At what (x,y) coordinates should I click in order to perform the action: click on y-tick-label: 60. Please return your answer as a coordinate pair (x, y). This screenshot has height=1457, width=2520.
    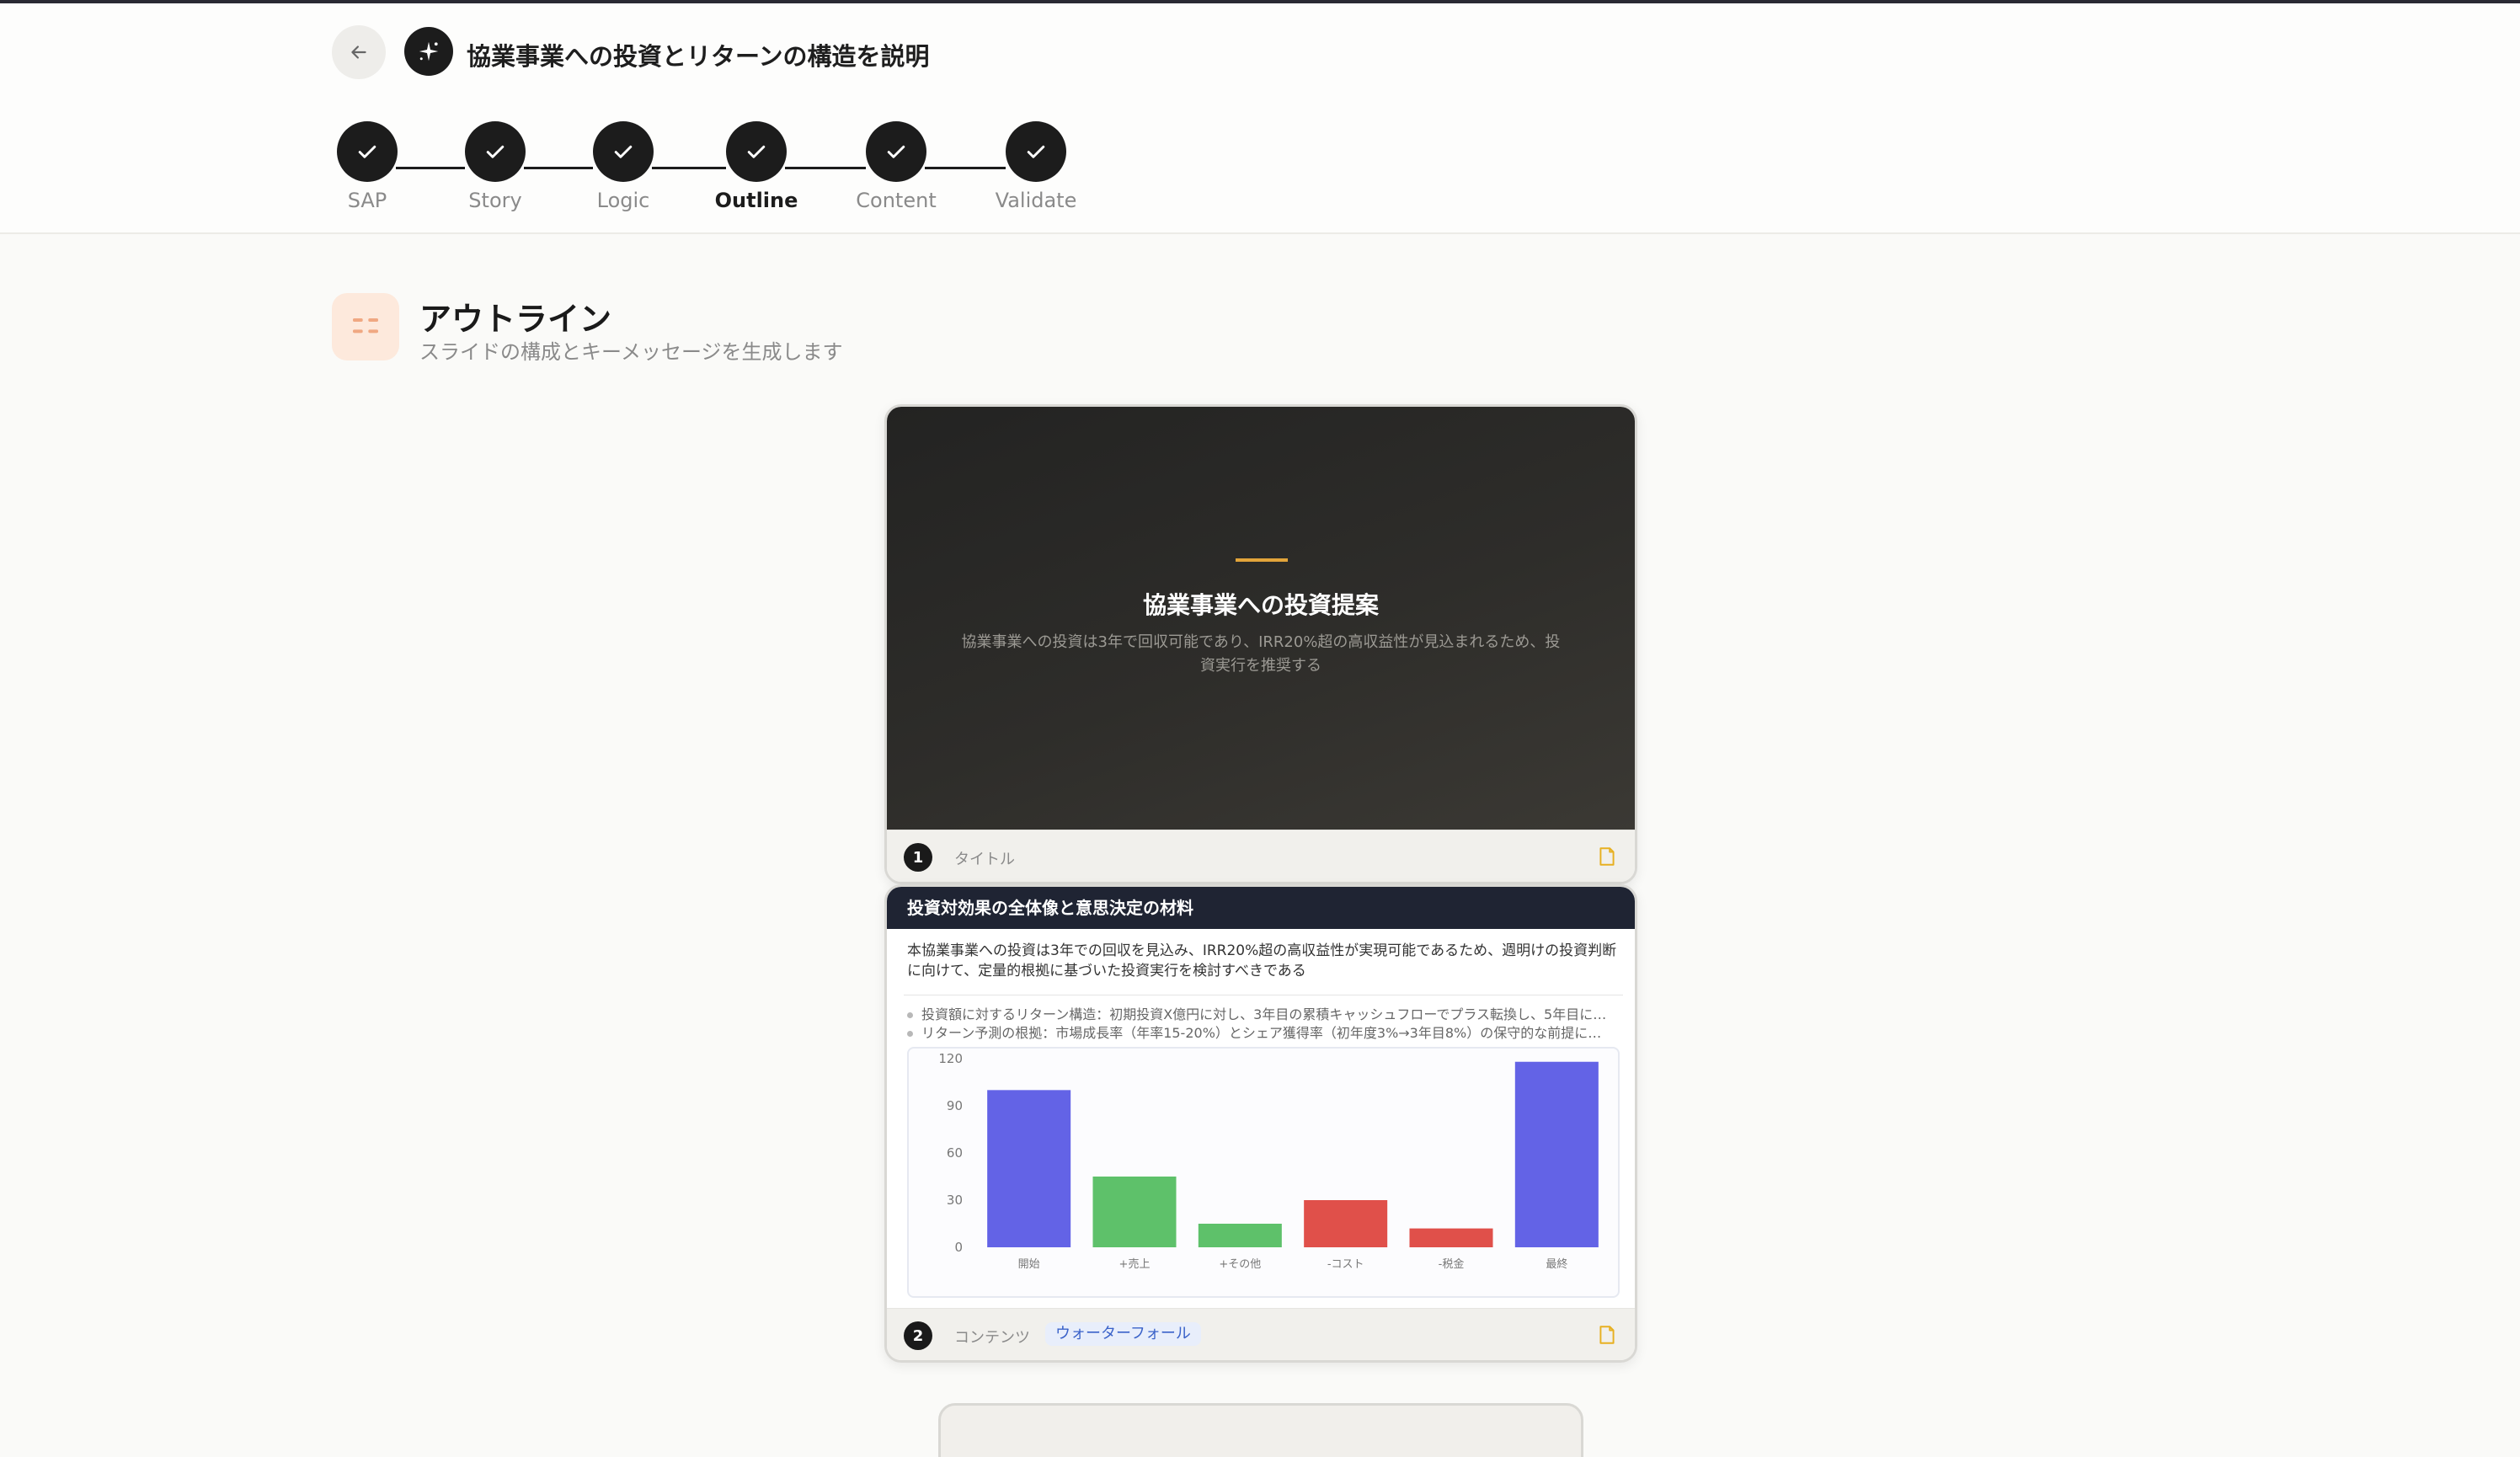
    Looking at the image, I should click on (955, 1153).